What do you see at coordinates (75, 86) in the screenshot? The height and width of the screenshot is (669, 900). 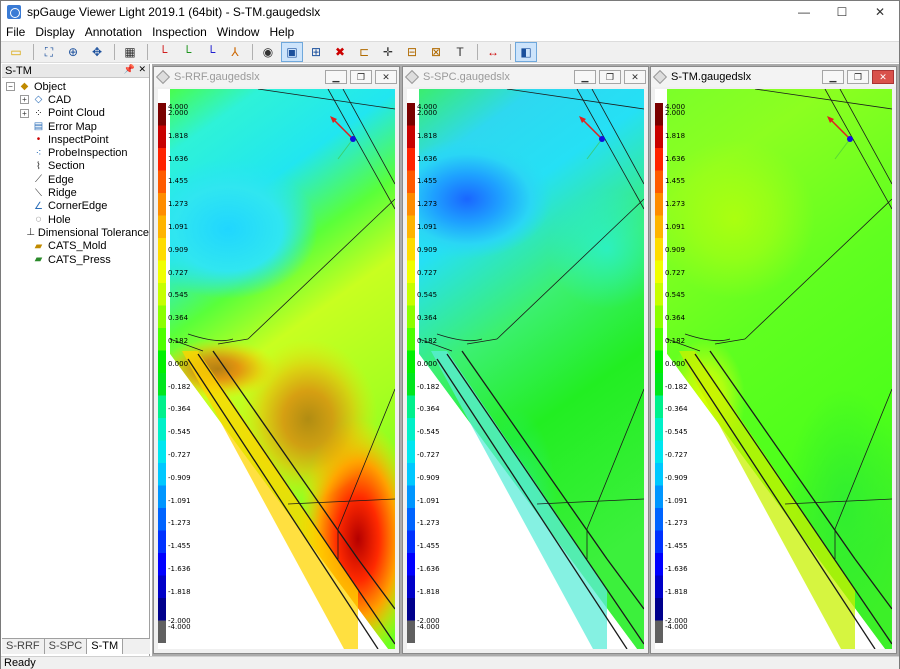 I see `tree-item-object: − ◆ Object` at bounding box center [75, 86].